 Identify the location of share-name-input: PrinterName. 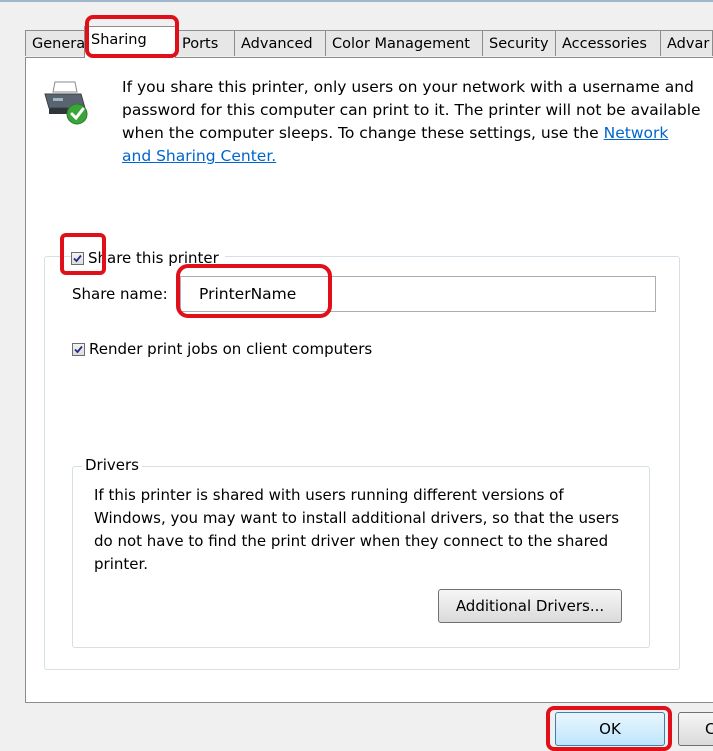
(418, 294).